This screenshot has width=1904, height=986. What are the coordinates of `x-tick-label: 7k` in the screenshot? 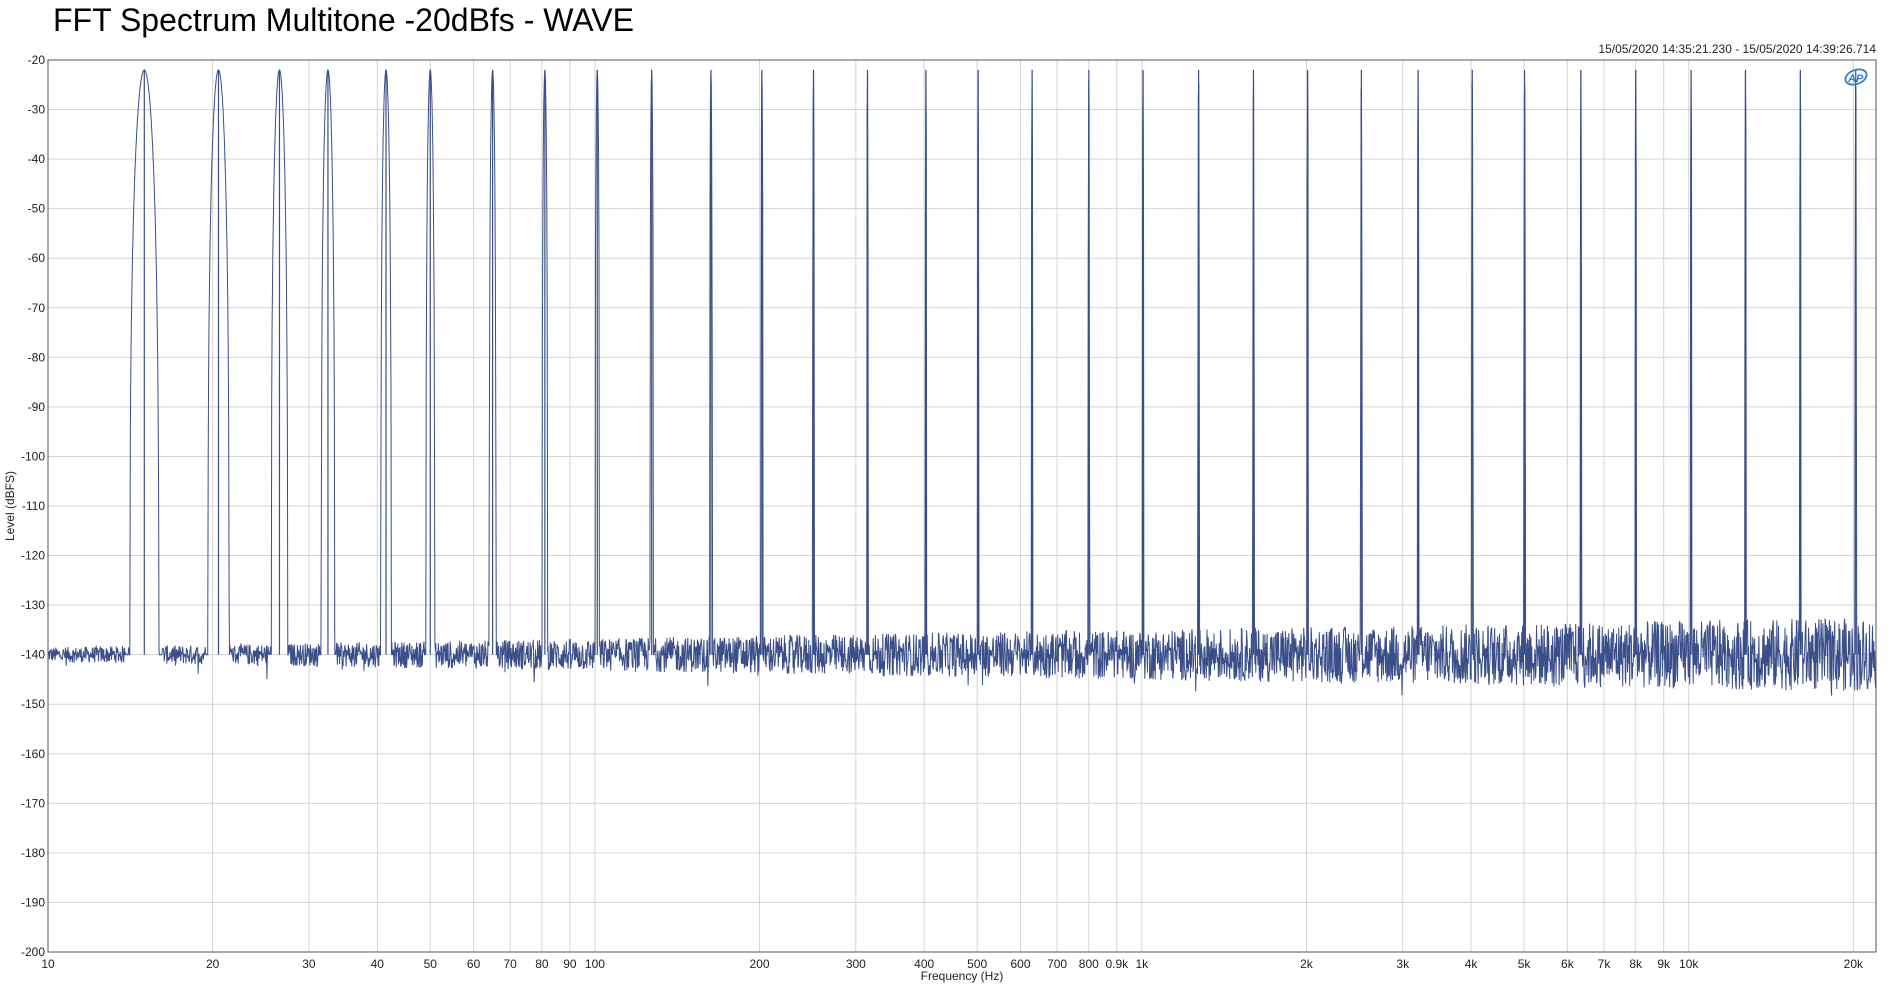 It's located at (1605, 964).